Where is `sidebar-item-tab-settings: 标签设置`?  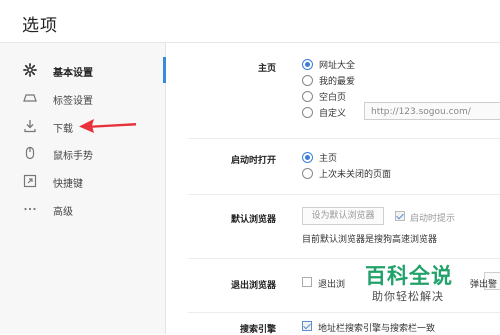 sidebar-item-tab-settings: 标签设置 is located at coordinates (82, 98).